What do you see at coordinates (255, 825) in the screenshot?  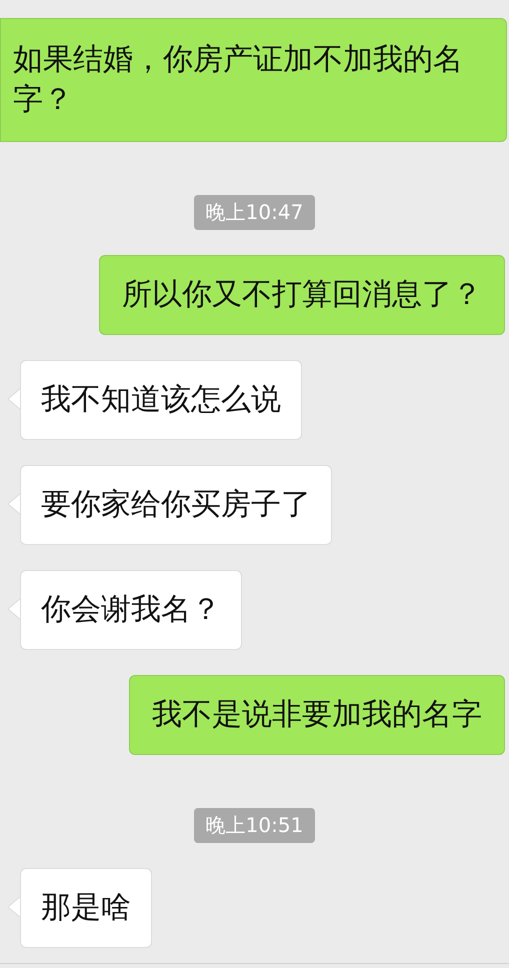 I see `timestamp: 晚上10:51` at bounding box center [255, 825].